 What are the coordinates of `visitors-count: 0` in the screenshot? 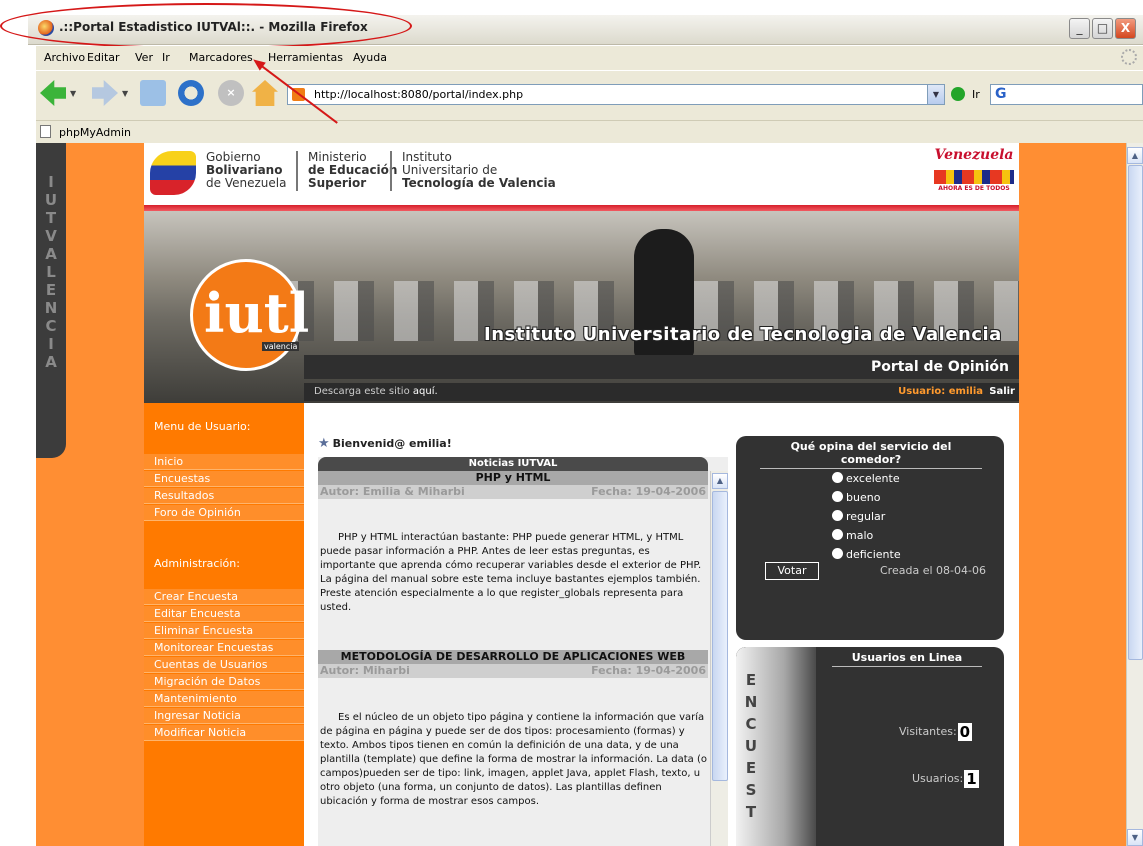 It's located at (965, 732).